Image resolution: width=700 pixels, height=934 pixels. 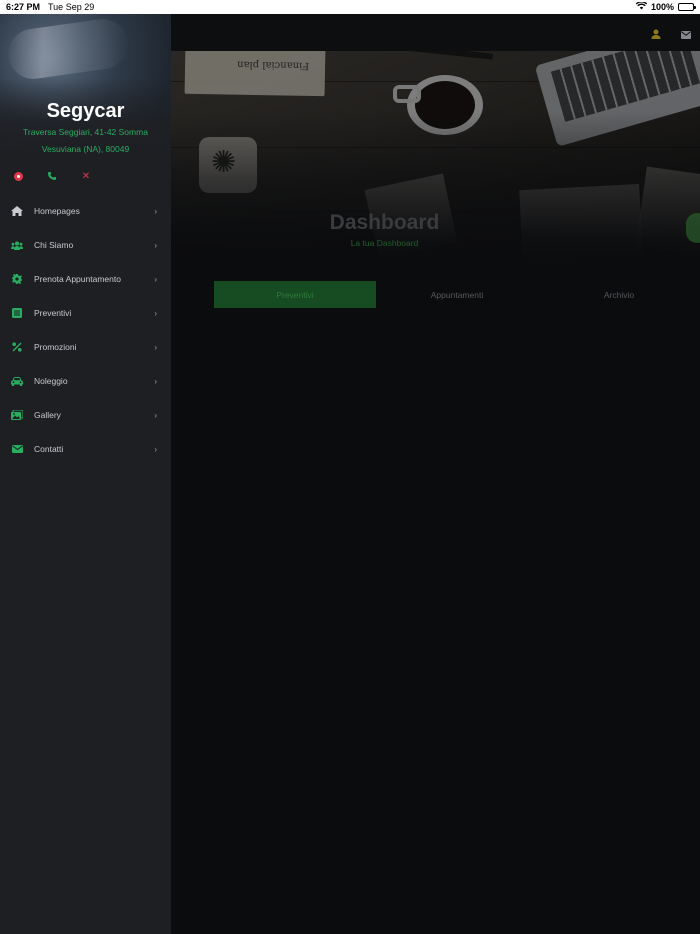 I want to click on tab-appuntamenti: Appuntamenti, so click(x=457, y=294).